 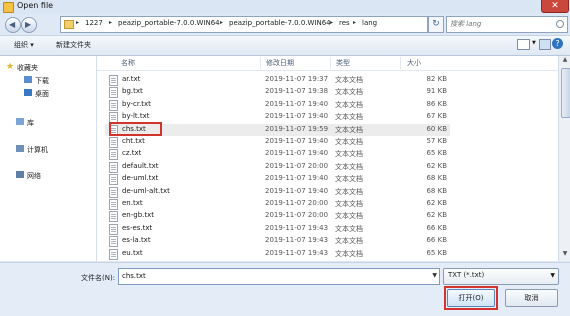 I want to click on new-folder-button: 新建文件夹, so click(x=73, y=45).